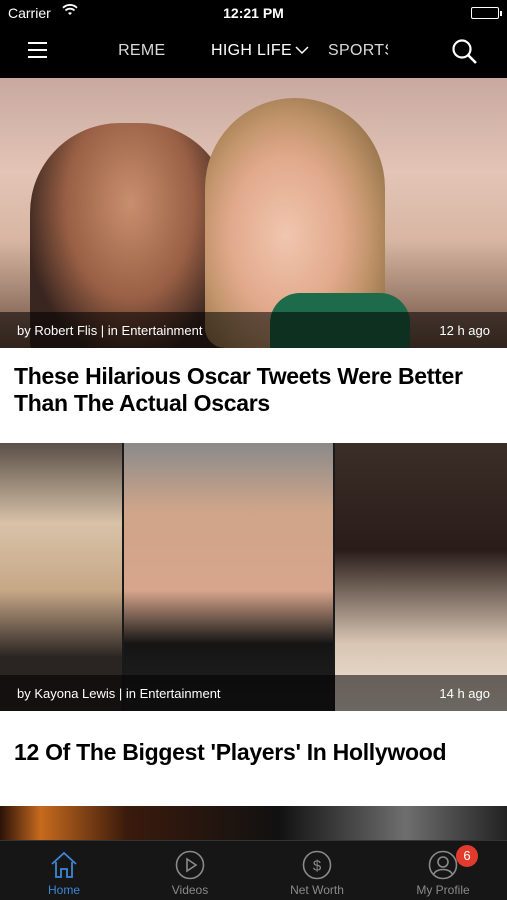  What do you see at coordinates (358, 51) in the screenshot?
I see `tab-sports: SPORTS` at bounding box center [358, 51].